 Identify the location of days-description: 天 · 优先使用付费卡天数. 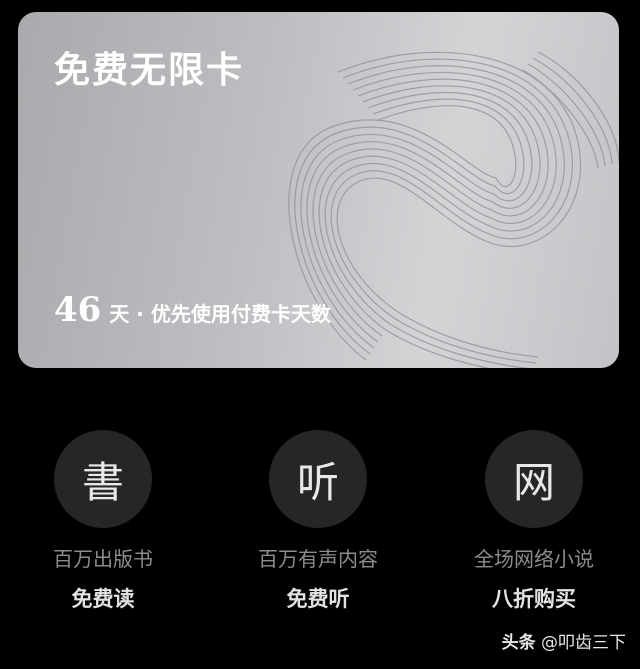
(220, 314).